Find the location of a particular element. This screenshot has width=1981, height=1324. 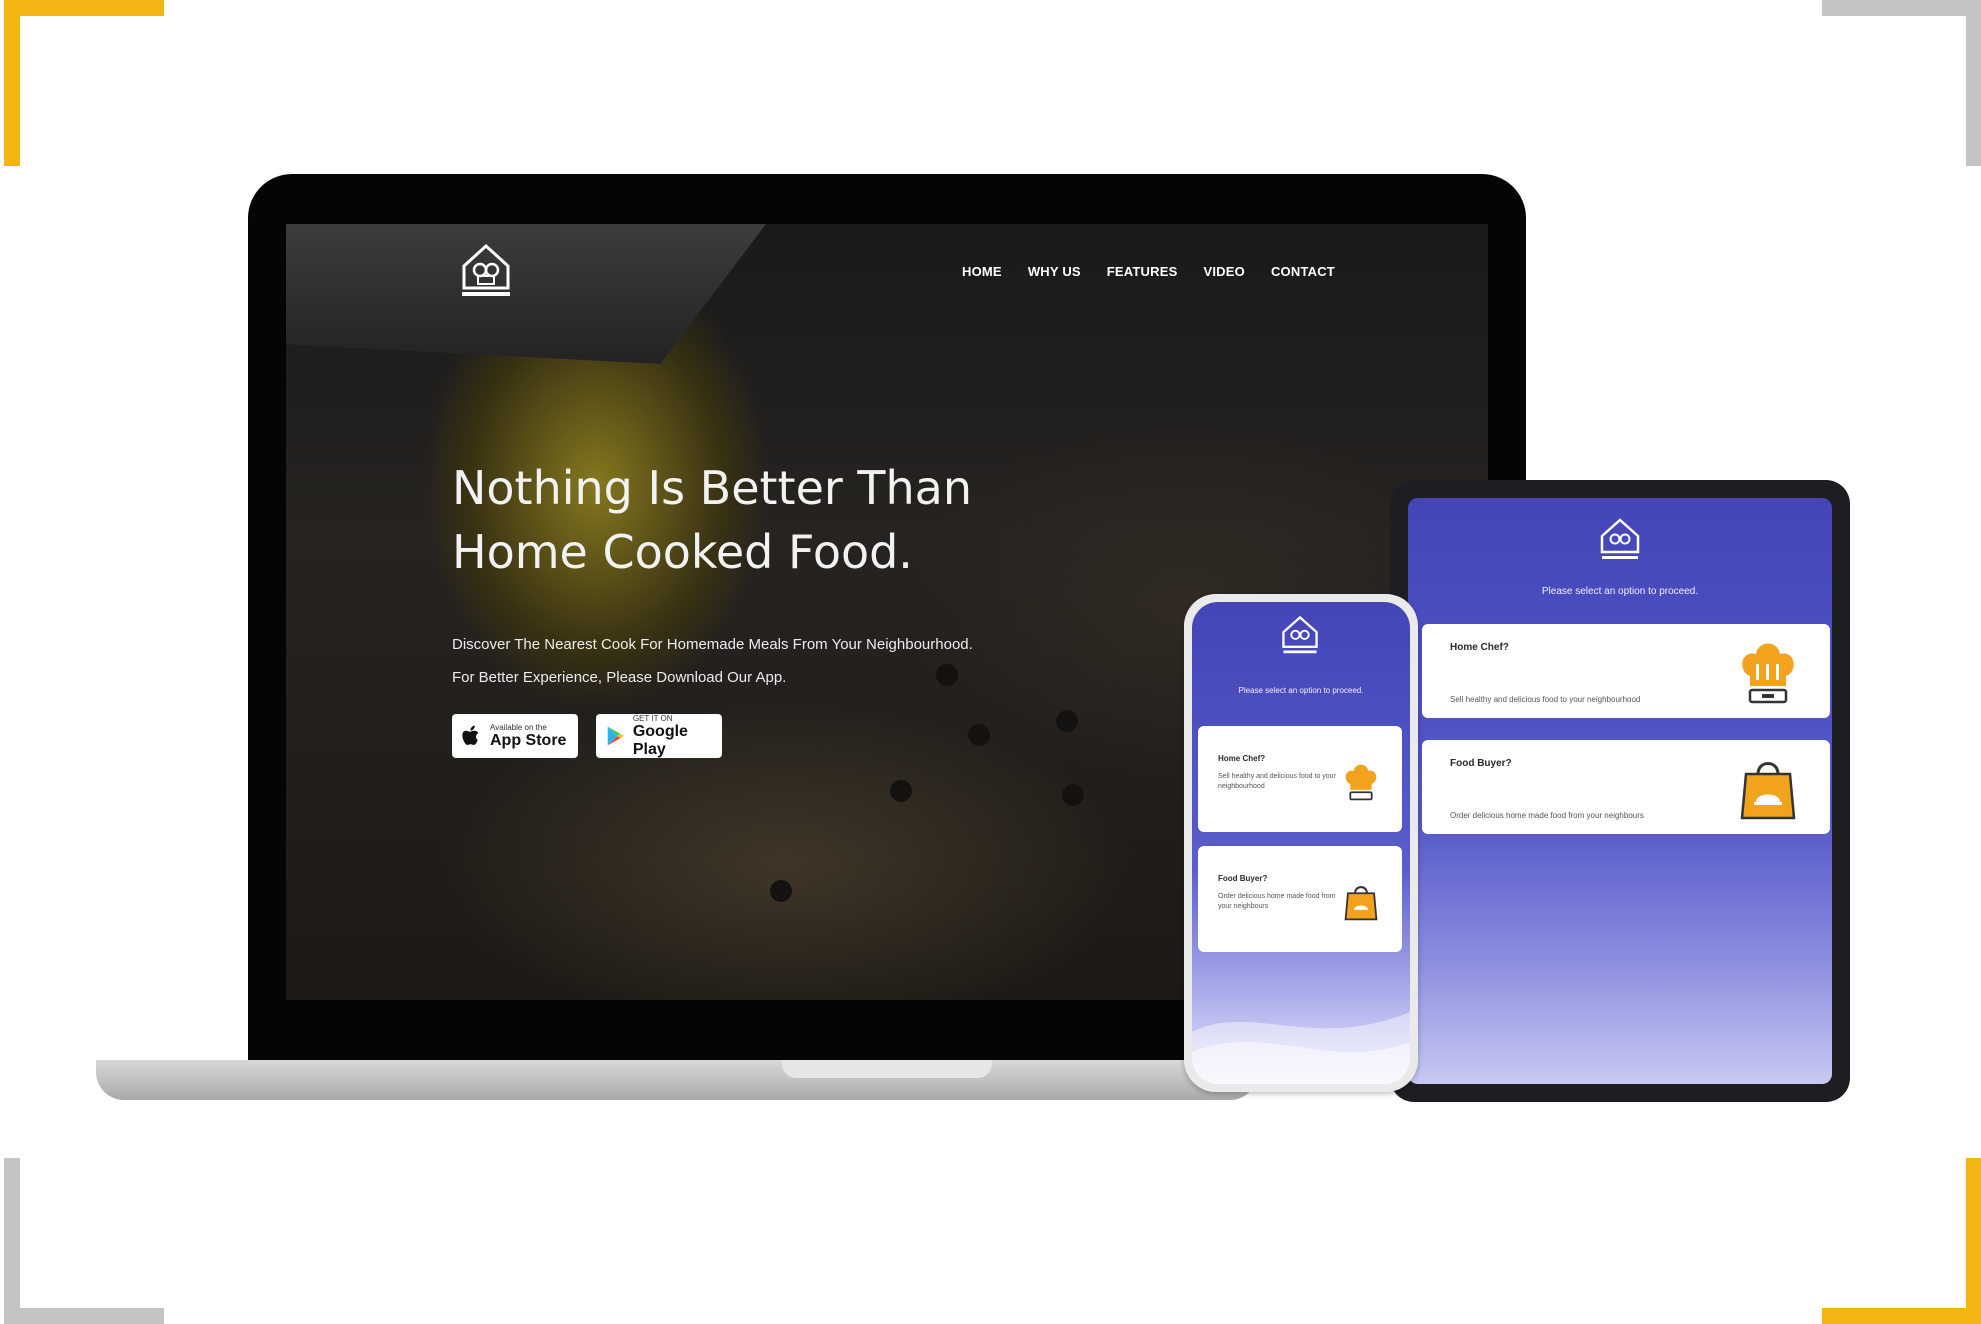

app-store-small-label: Available on the is located at coordinates (518, 727).